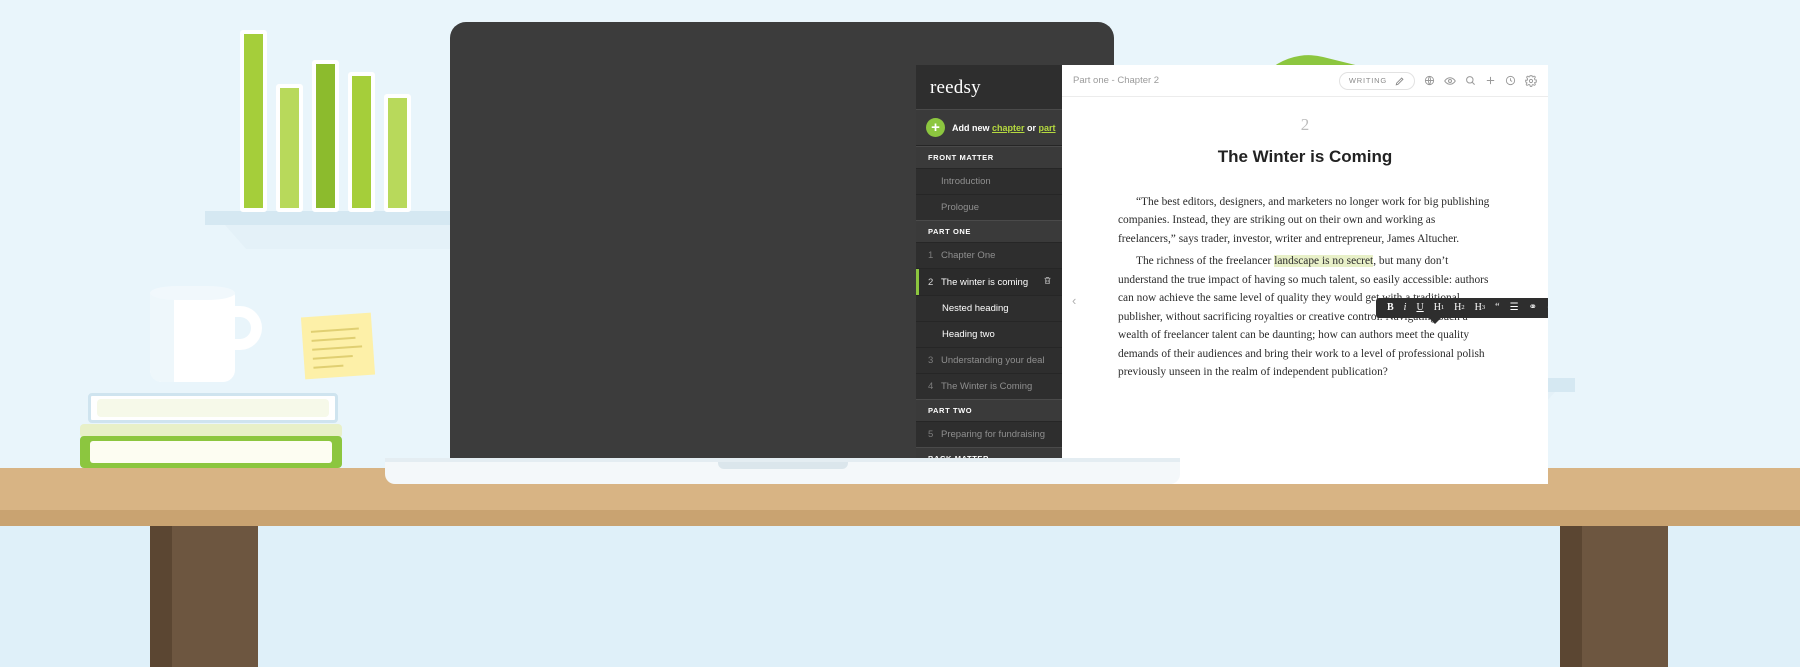 Image resolution: width=1800 pixels, height=667 pixels. I want to click on sidebar-item-label: Introduction, so click(966, 181).